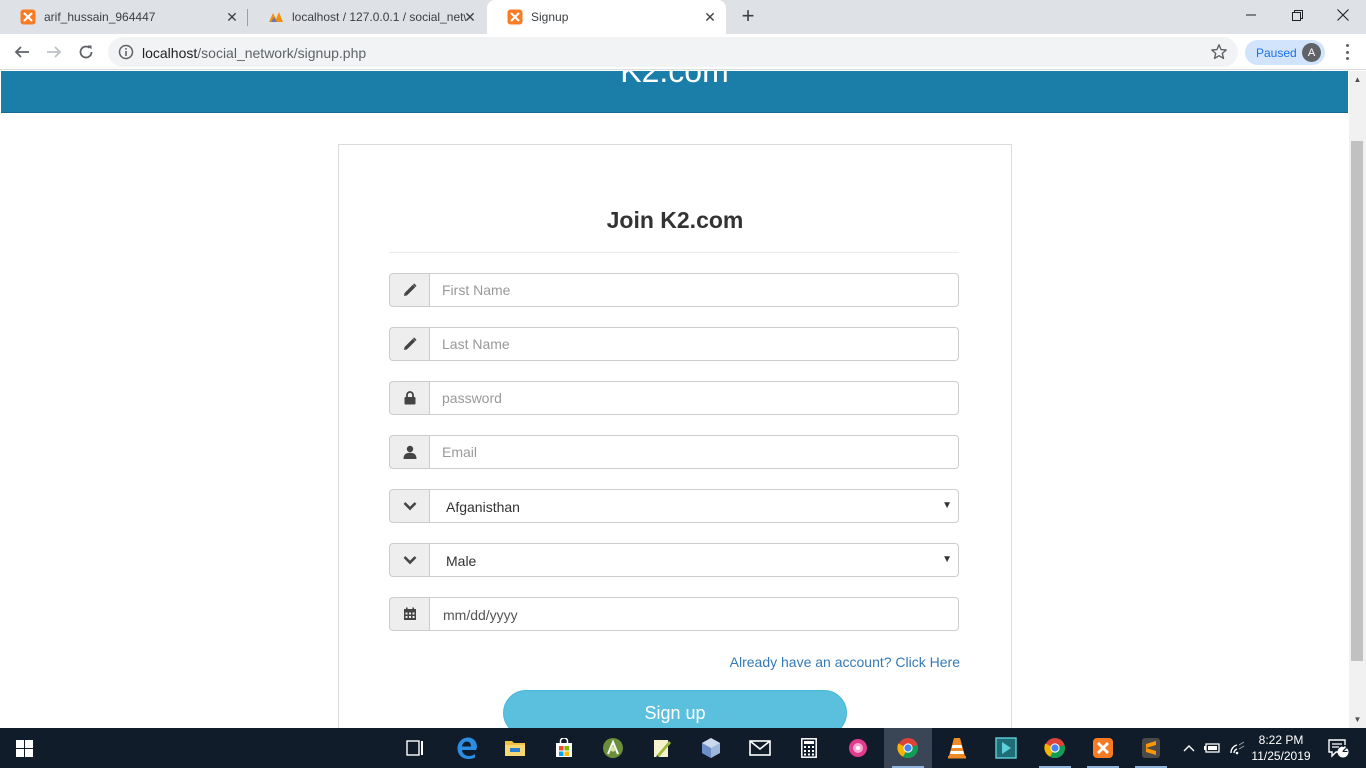 The width and height of the screenshot is (1366, 768). What do you see at coordinates (1281, 748) in the screenshot?
I see `system-clock: 8:22 PM 11/25/2019` at bounding box center [1281, 748].